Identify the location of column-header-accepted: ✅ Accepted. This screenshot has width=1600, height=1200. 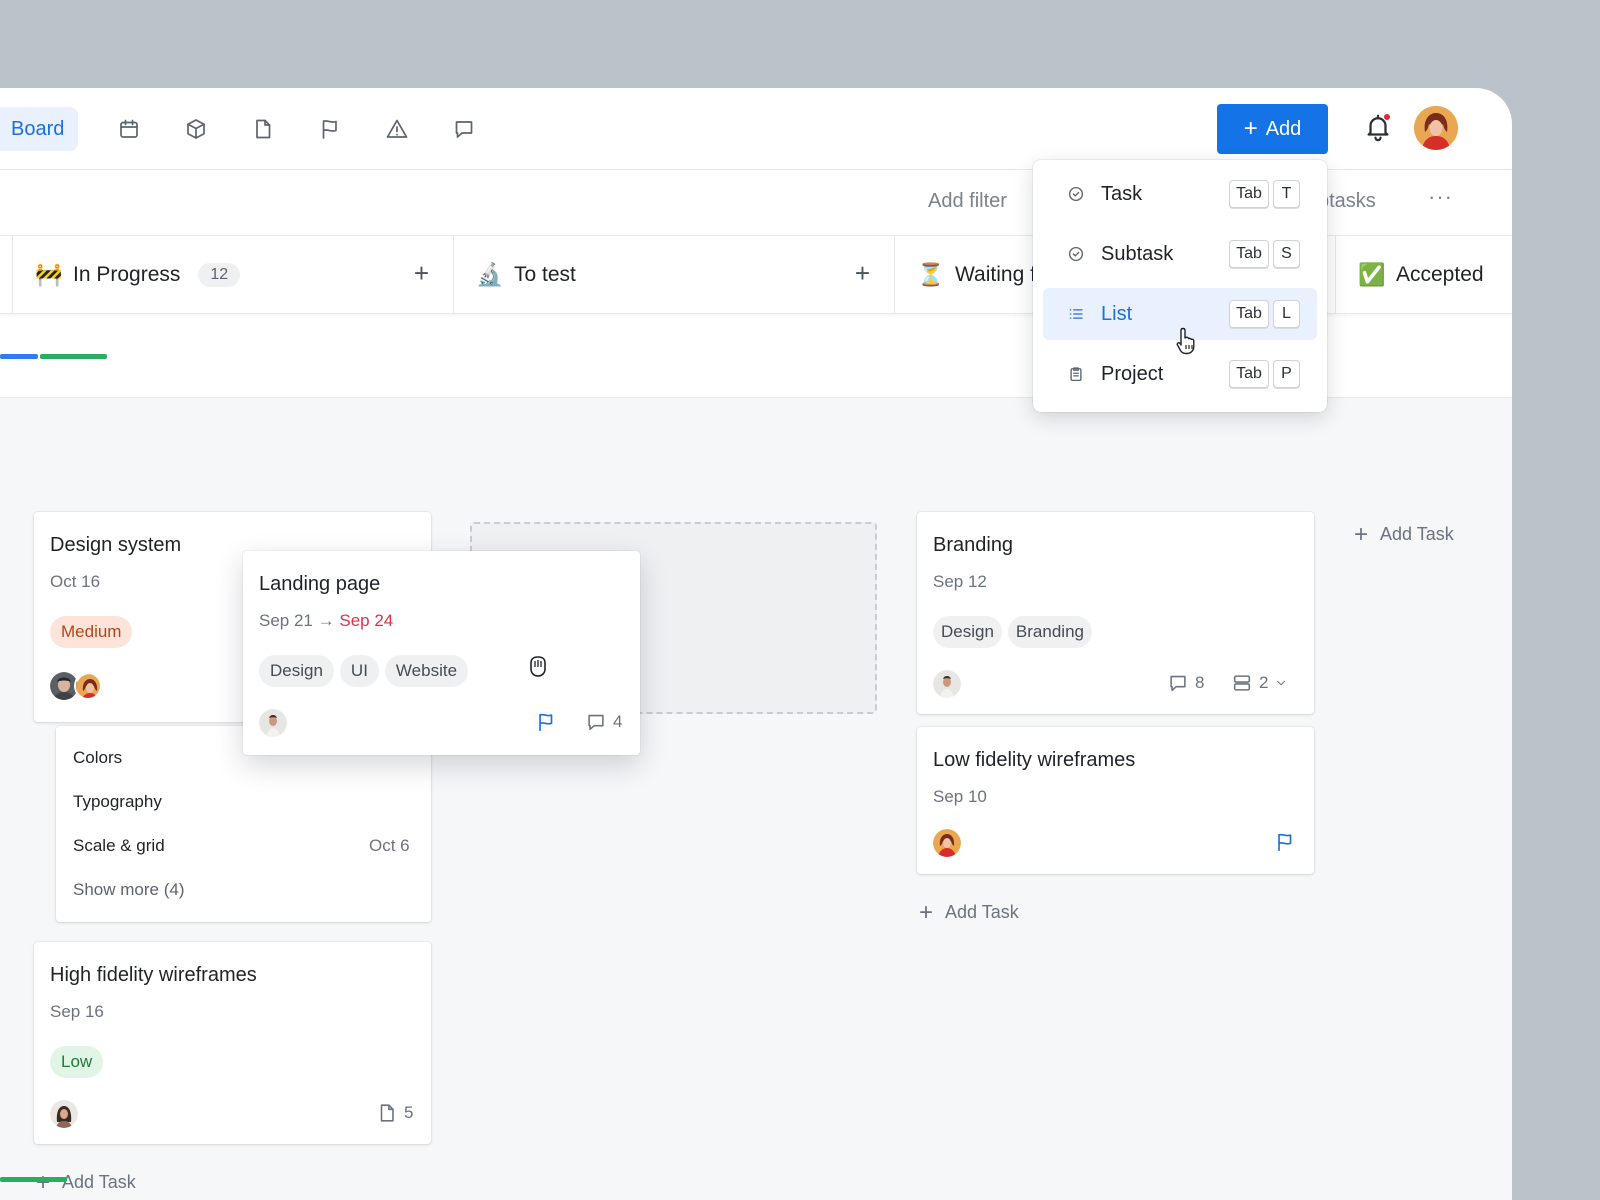
(1423, 275).